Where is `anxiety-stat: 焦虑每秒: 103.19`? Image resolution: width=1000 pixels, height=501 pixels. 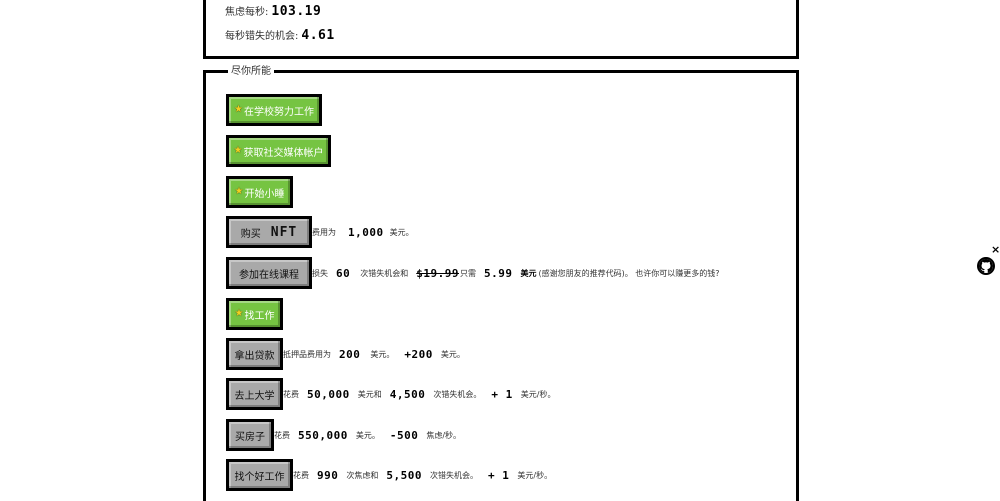 anxiety-stat: 焦虑每秒: 103.19 is located at coordinates (273, 11).